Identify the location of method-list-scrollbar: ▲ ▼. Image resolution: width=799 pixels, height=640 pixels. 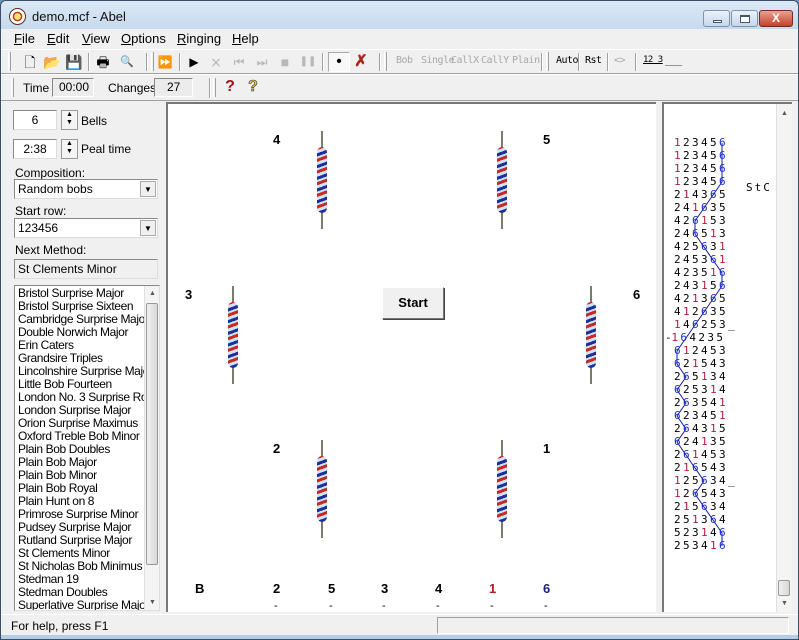
(151, 448).